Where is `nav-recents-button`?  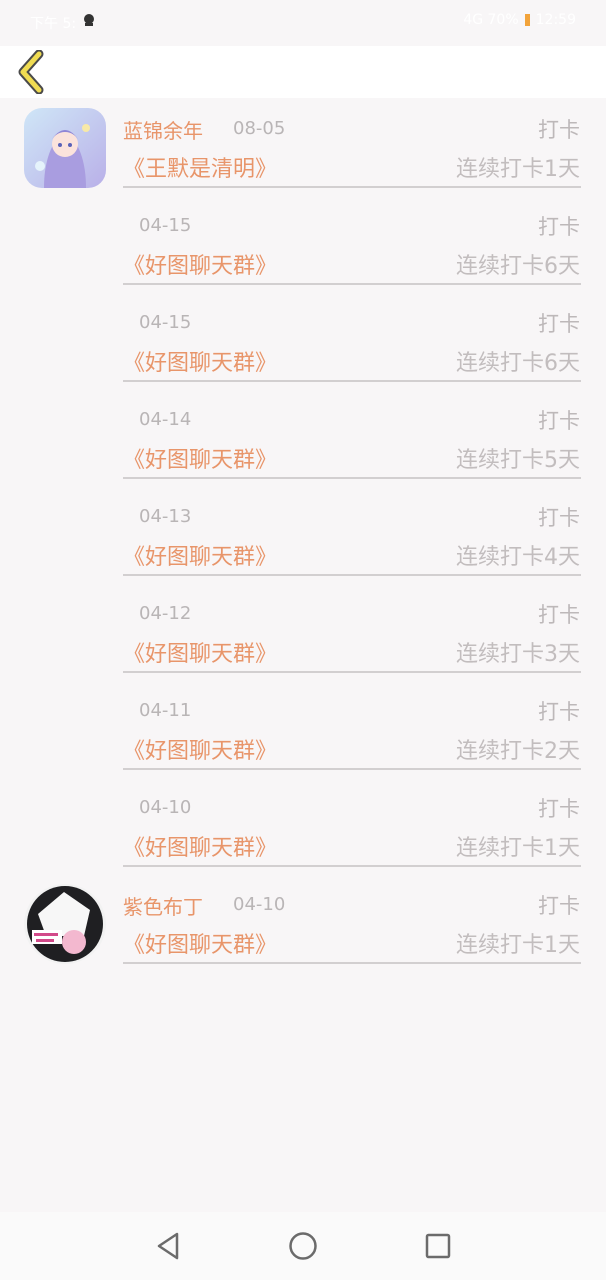 nav-recents-button is located at coordinates (438, 1246).